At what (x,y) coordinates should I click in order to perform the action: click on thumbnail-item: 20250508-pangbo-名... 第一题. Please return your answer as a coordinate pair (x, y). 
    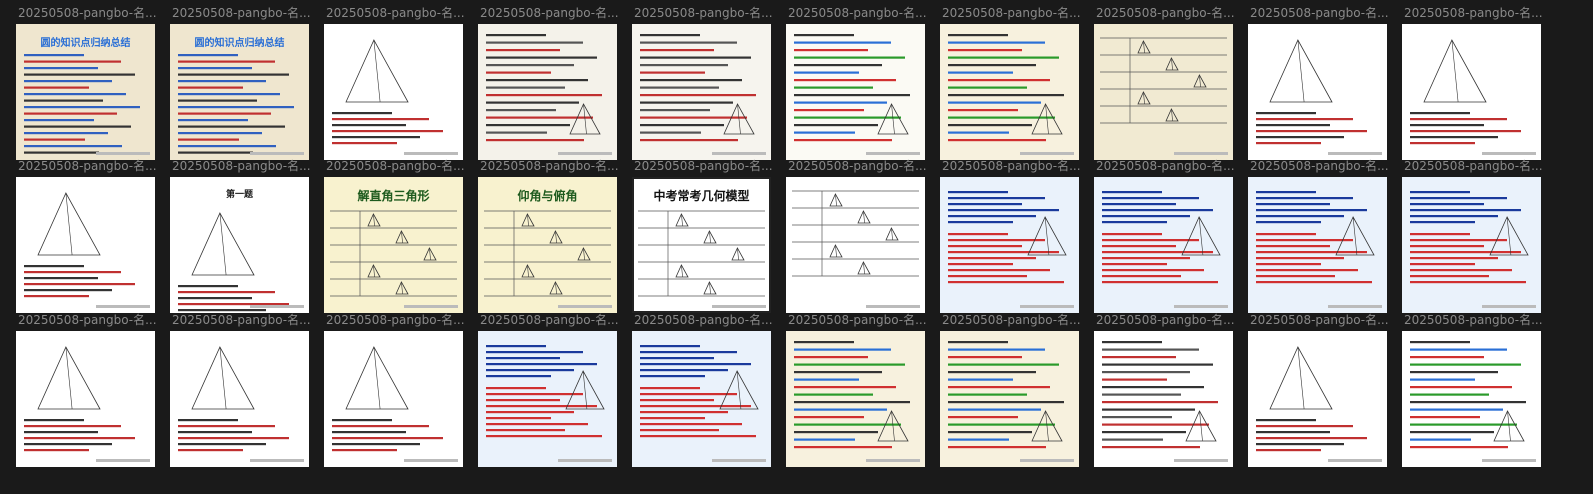
    Looking at the image, I should click on (243, 237).